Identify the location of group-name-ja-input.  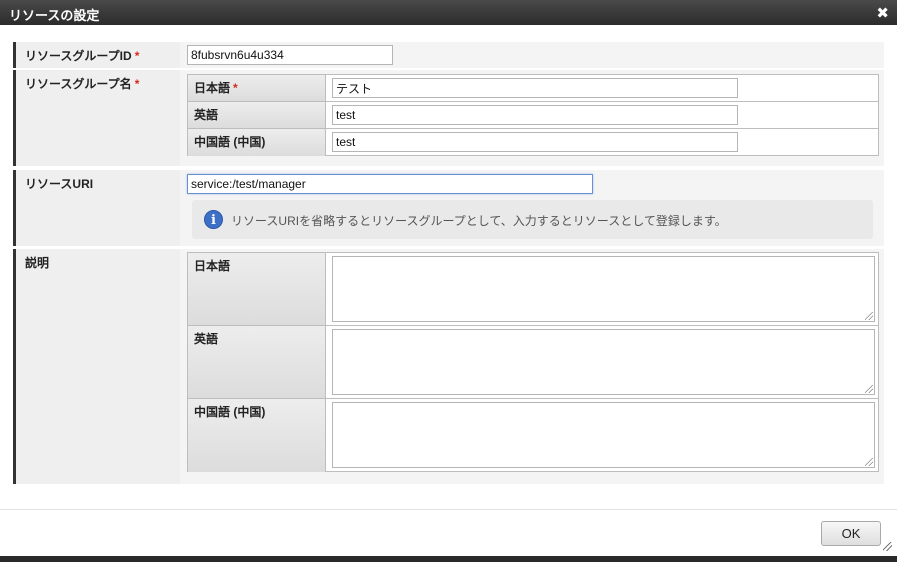
(535, 88).